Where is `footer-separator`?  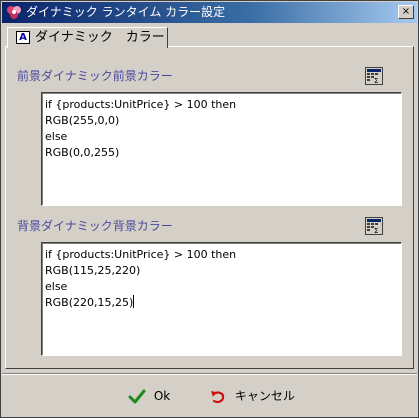
footer-separator is located at coordinates (209, 374).